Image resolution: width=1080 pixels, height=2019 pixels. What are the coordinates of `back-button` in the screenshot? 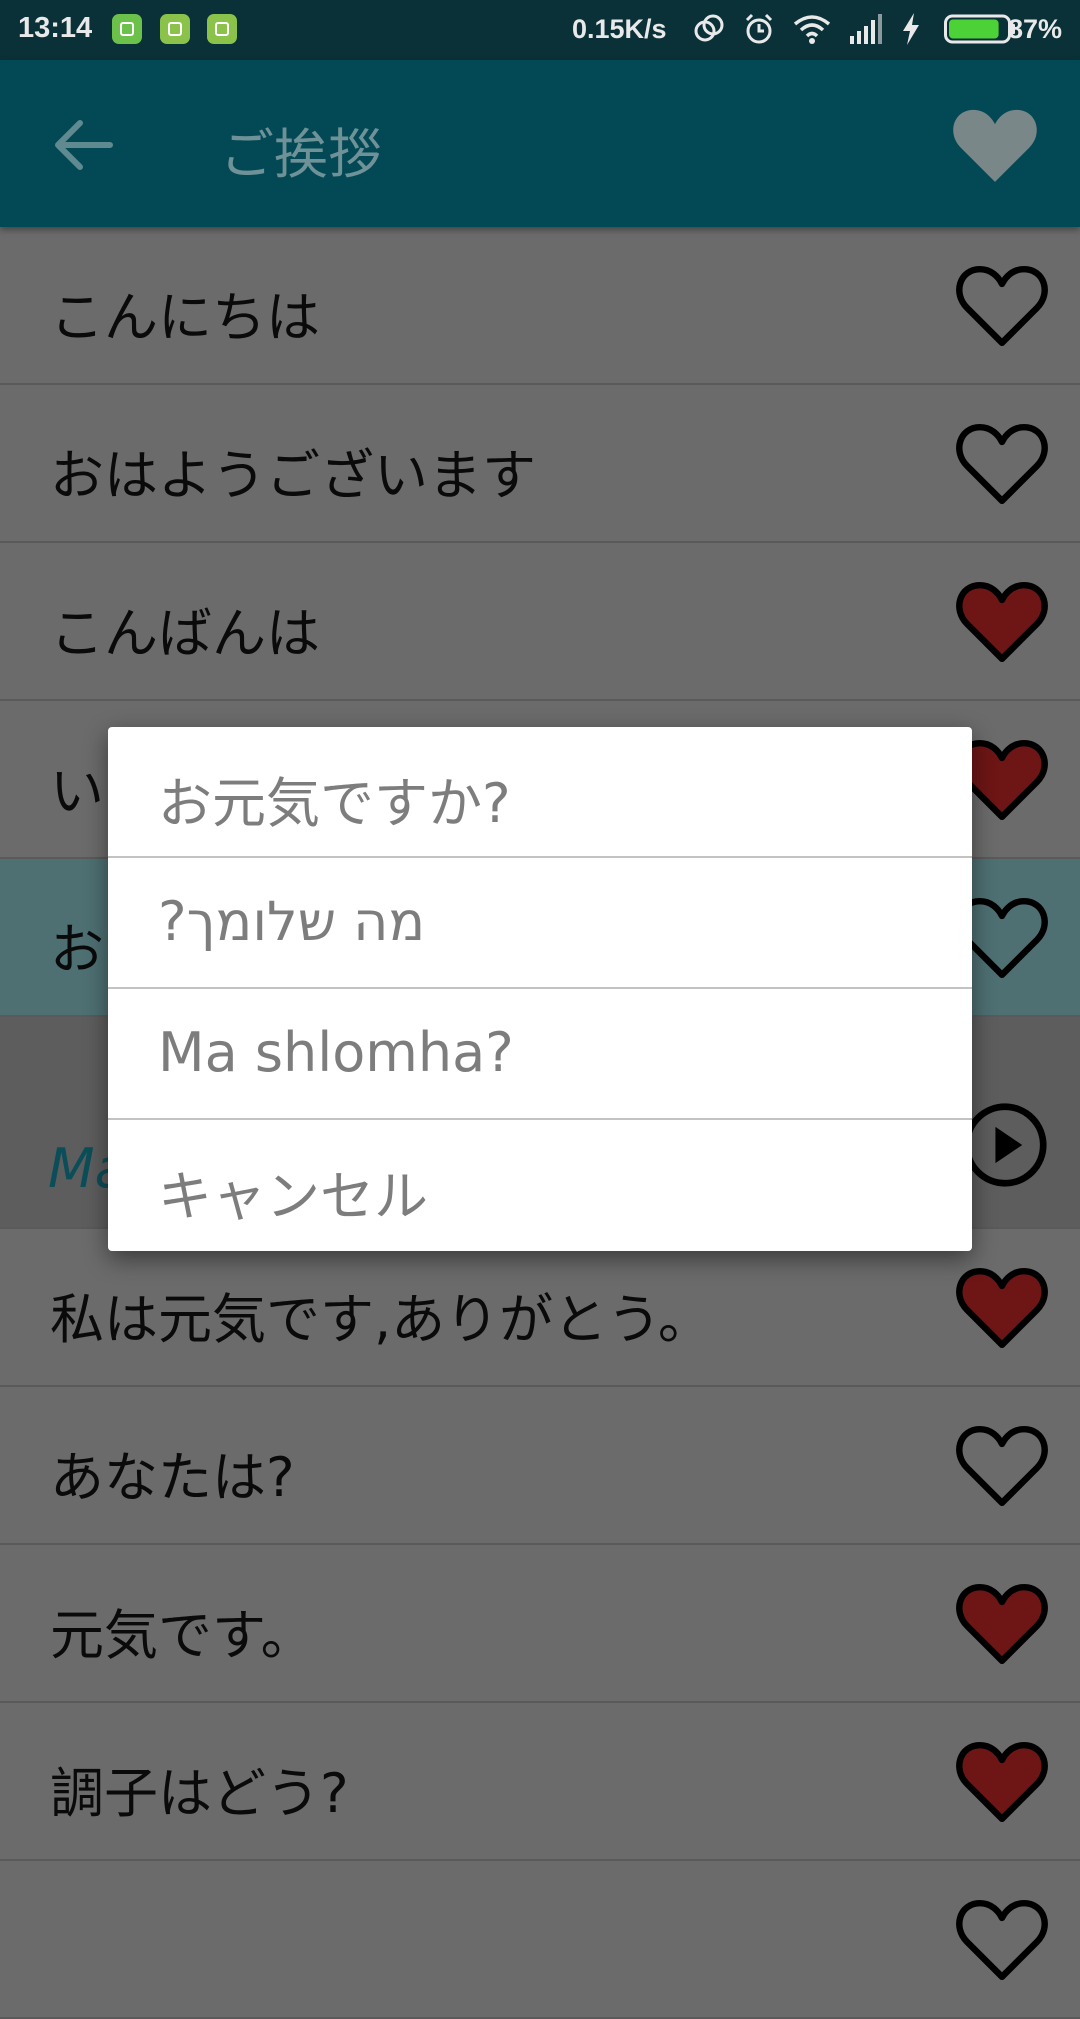 It's located at (83, 145).